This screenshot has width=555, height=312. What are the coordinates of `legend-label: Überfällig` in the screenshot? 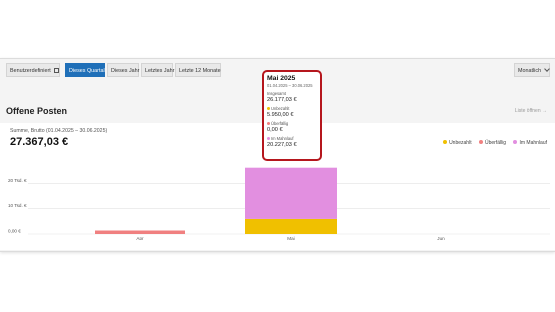 It's located at (495, 143).